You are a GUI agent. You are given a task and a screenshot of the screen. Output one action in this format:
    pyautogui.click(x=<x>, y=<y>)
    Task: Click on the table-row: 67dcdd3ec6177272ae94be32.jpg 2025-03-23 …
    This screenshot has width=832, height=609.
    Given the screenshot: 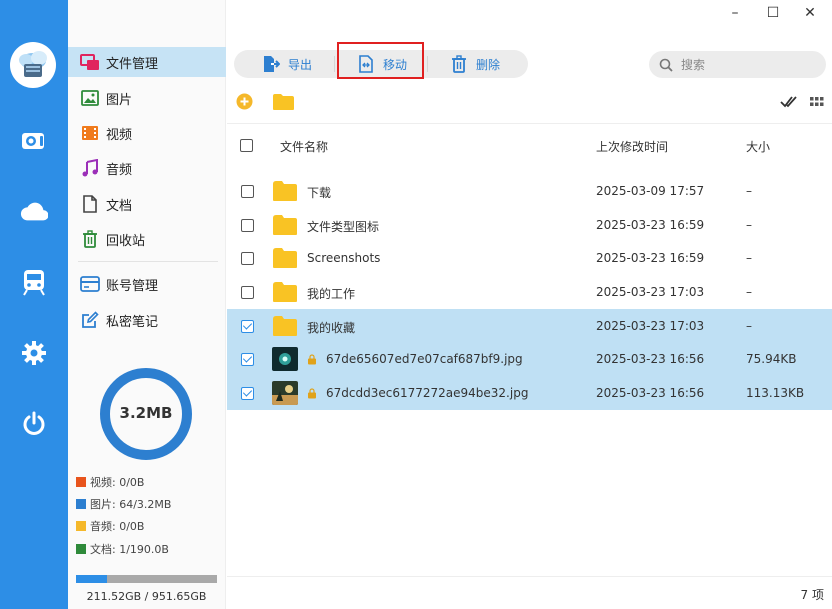 What is the action you would take?
    pyautogui.click(x=529, y=393)
    